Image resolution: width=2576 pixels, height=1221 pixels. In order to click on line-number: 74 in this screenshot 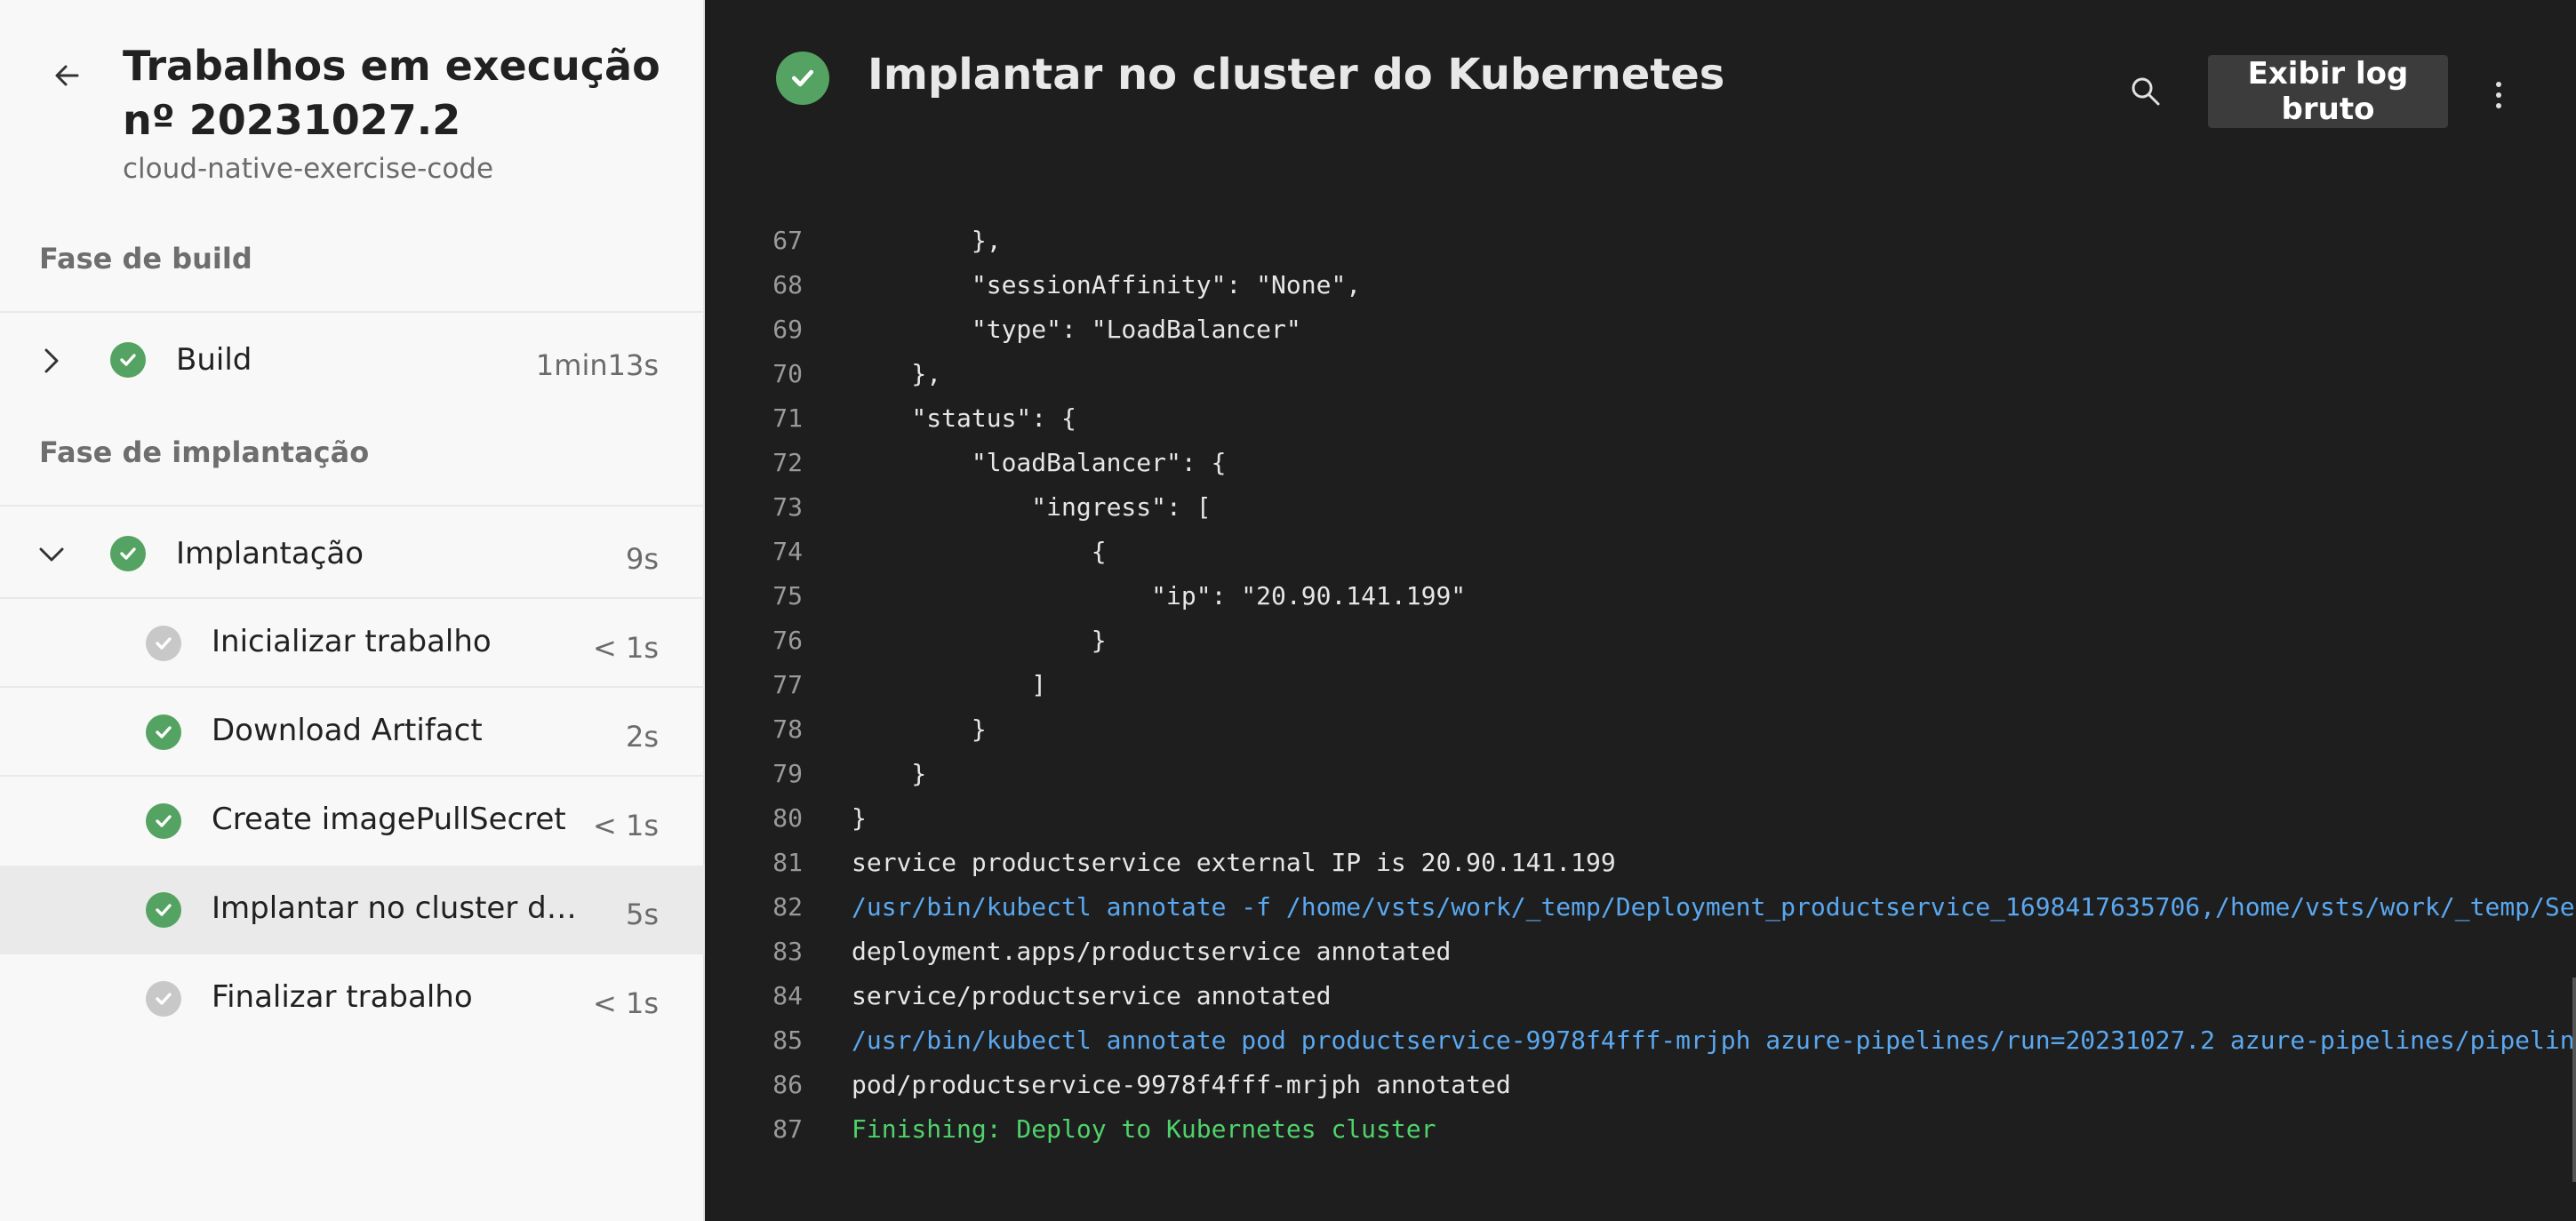, I will do `click(787, 551)`.